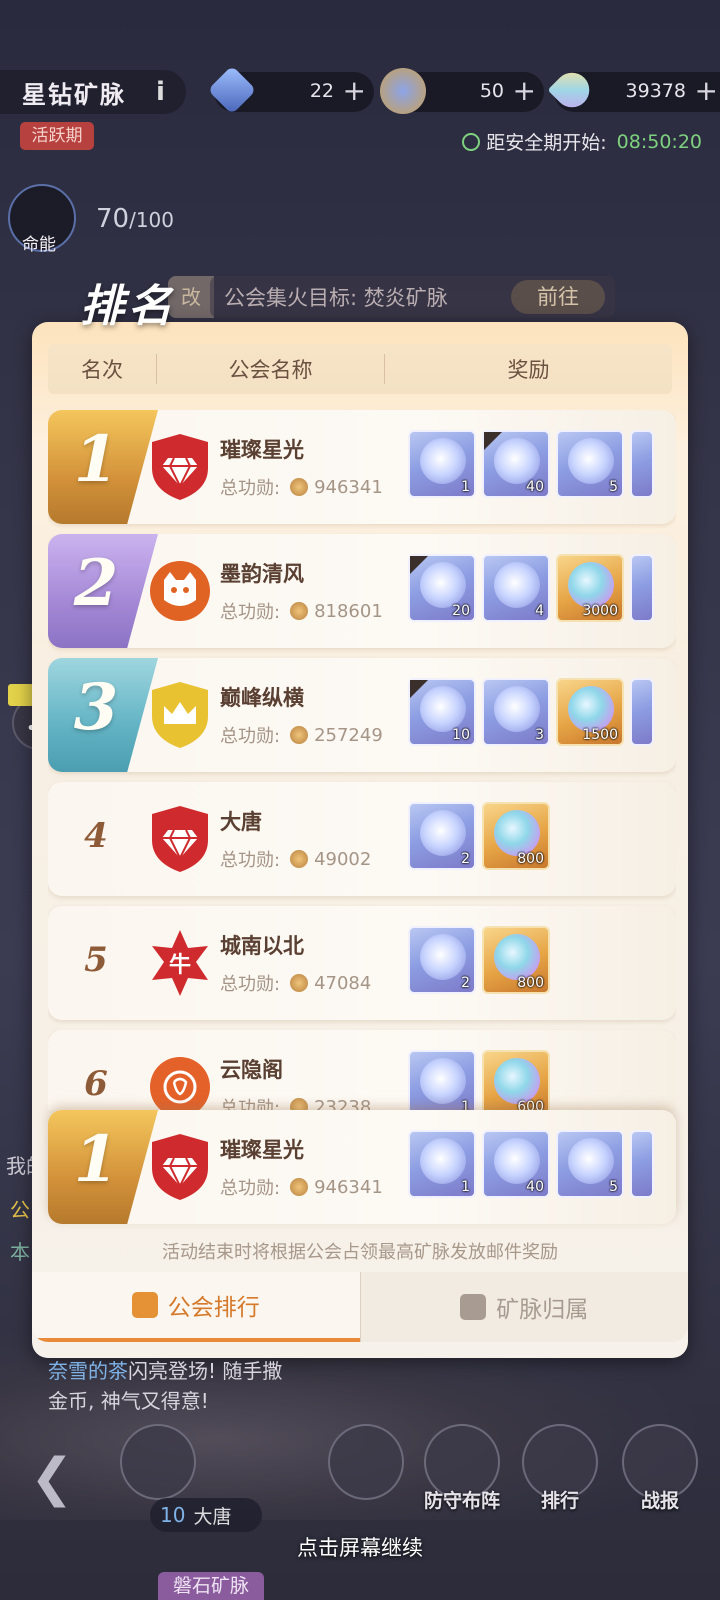 This screenshot has height=1600, width=720. Describe the element at coordinates (465, 983) in the screenshot. I see `reward-count: 2` at that location.